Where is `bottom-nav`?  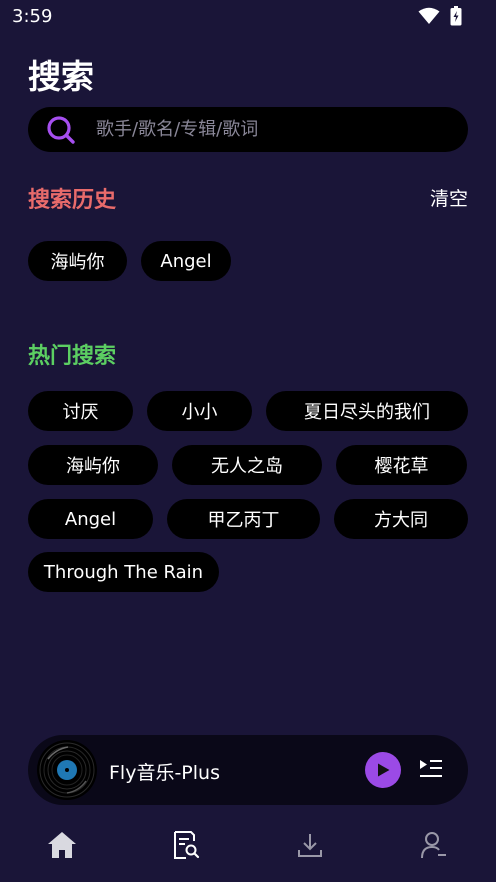
bottom-nav is located at coordinates (248, 848).